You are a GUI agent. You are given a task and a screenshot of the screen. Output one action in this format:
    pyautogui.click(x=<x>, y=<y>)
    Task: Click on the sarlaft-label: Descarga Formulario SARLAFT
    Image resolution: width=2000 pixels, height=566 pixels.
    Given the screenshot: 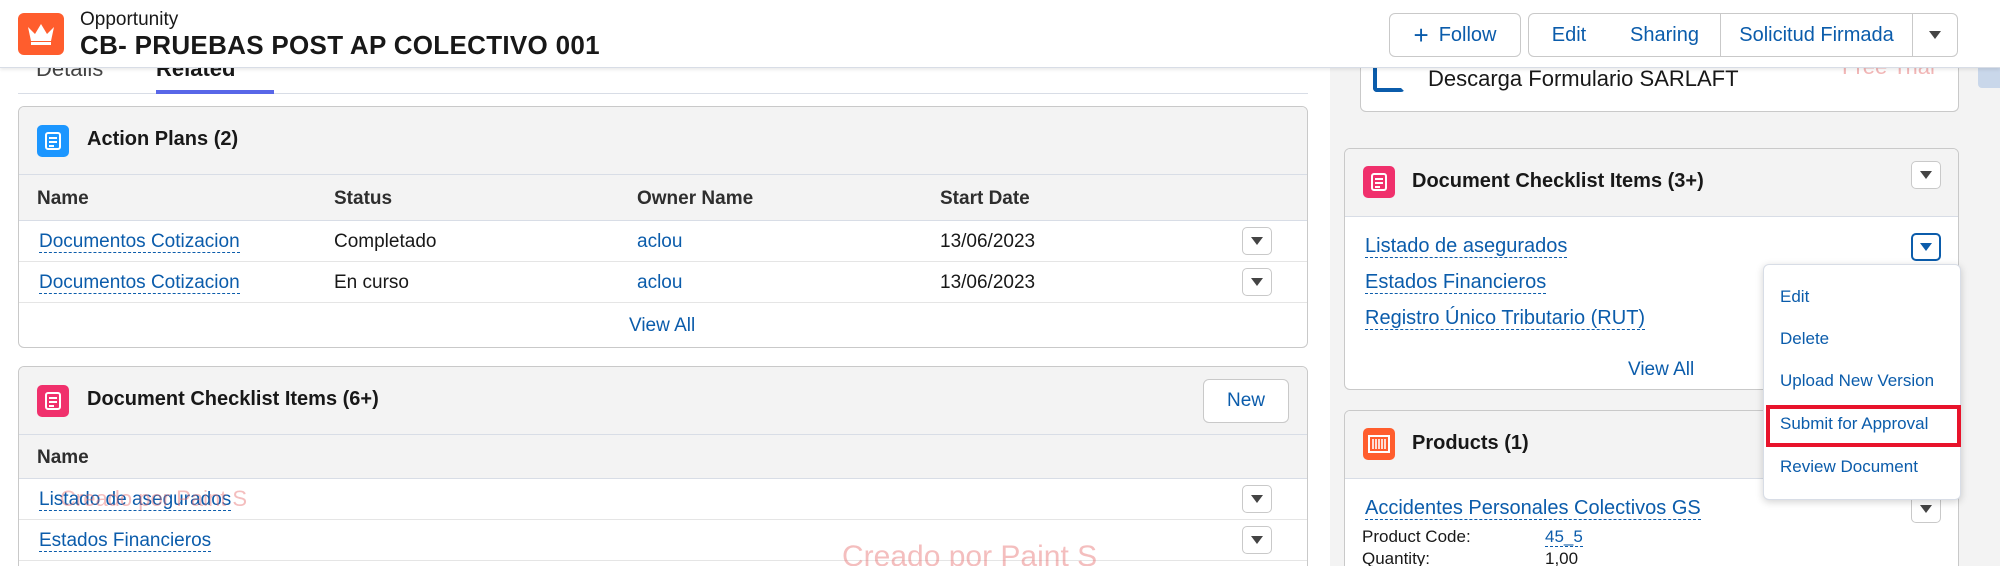 What is the action you would take?
    pyautogui.click(x=1583, y=79)
    